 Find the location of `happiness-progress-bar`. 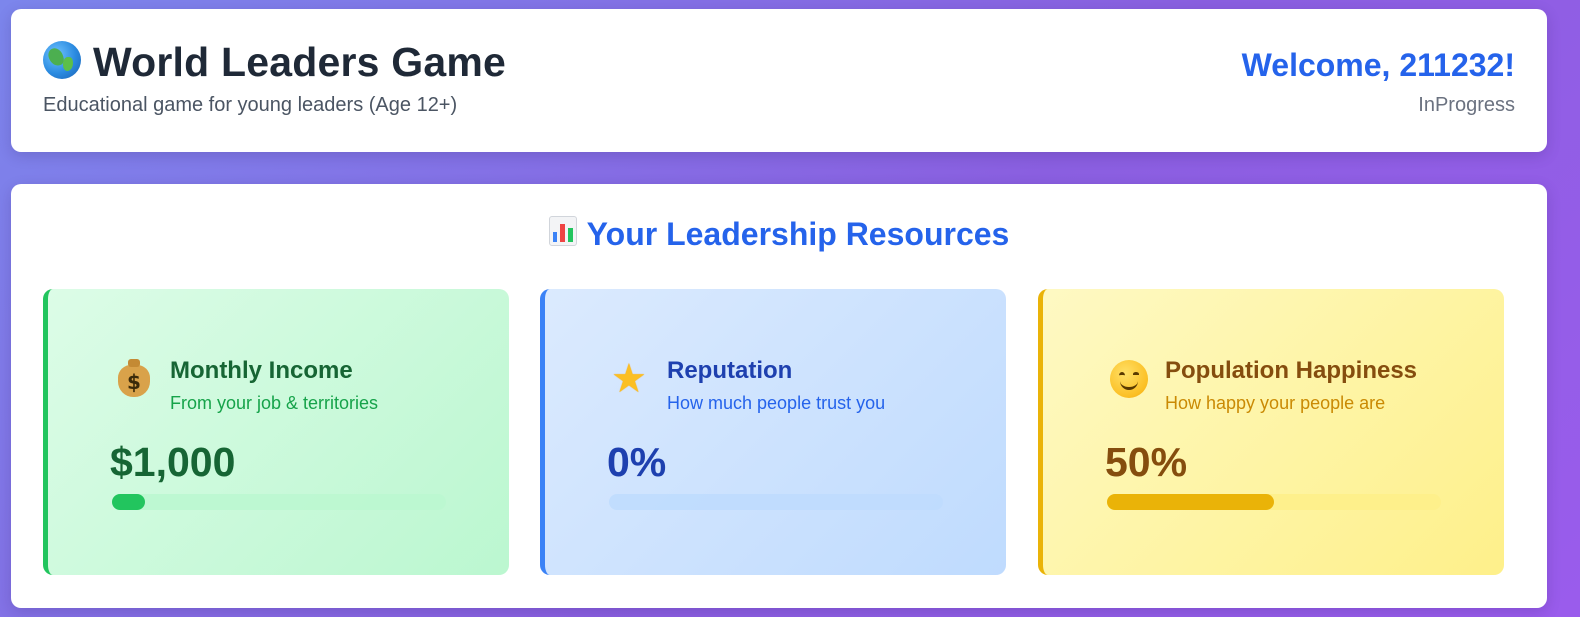

happiness-progress-bar is located at coordinates (1274, 502).